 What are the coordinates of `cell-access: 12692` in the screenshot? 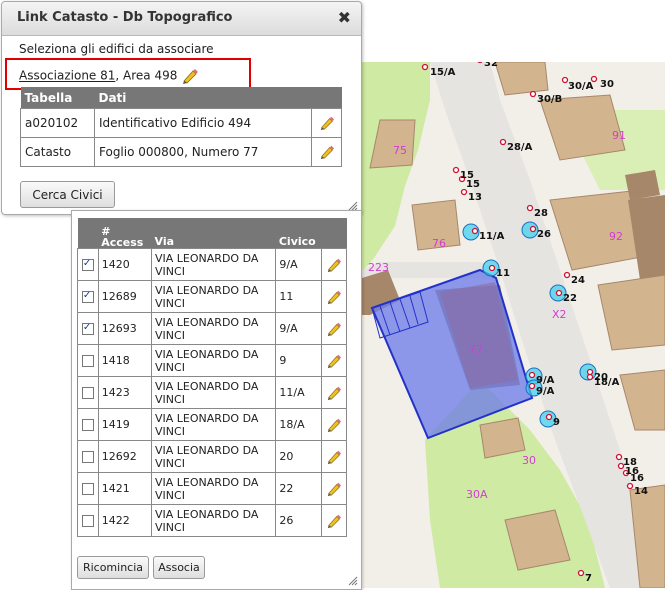 It's located at (125, 456).